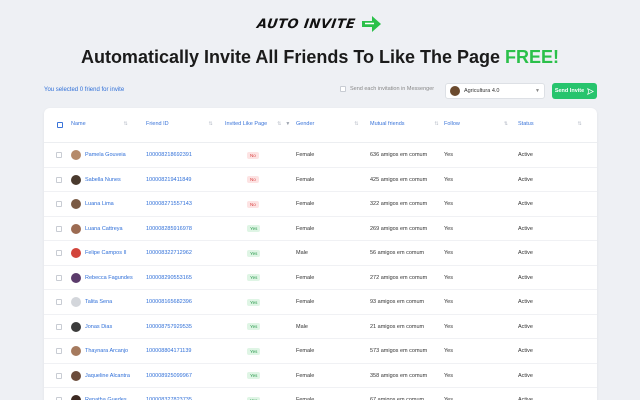  Describe the element at coordinates (103, 180) in the screenshot. I see `friend-name-link: Sabella Nunes` at that location.